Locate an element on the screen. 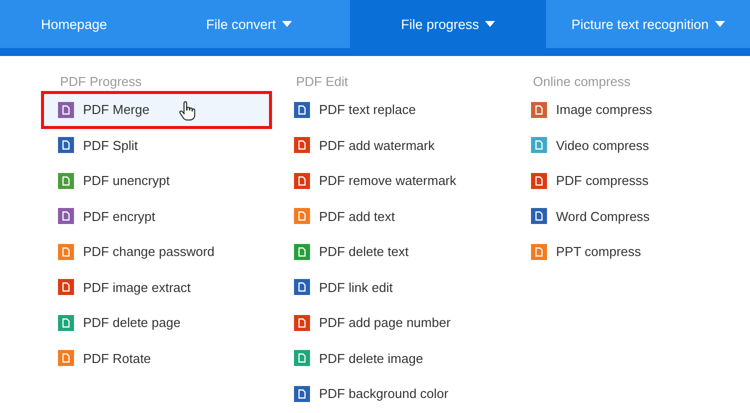  menu-item: PDF delete page is located at coordinates (156, 322).